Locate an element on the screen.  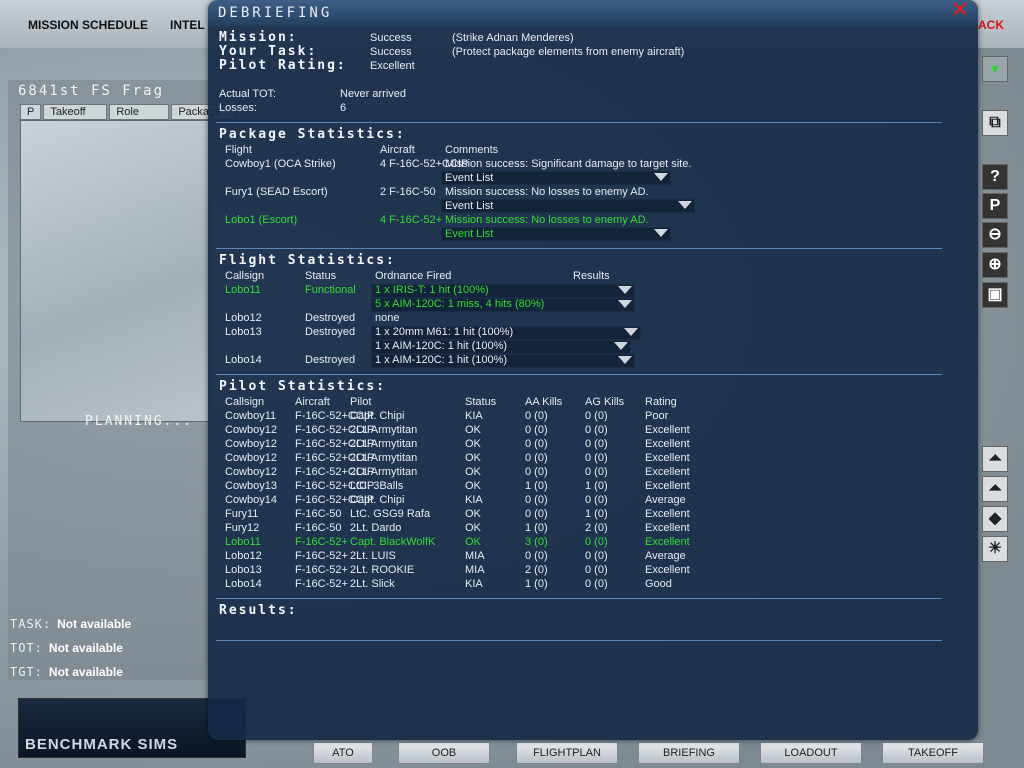
pilot-col-callsign: Callsign is located at coordinates (245, 402).